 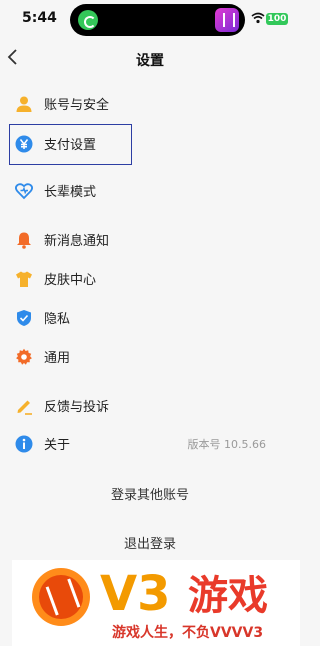 What do you see at coordinates (24, 356) in the screenshot?
I see `gear-icon` at bounding box center [24, 356].